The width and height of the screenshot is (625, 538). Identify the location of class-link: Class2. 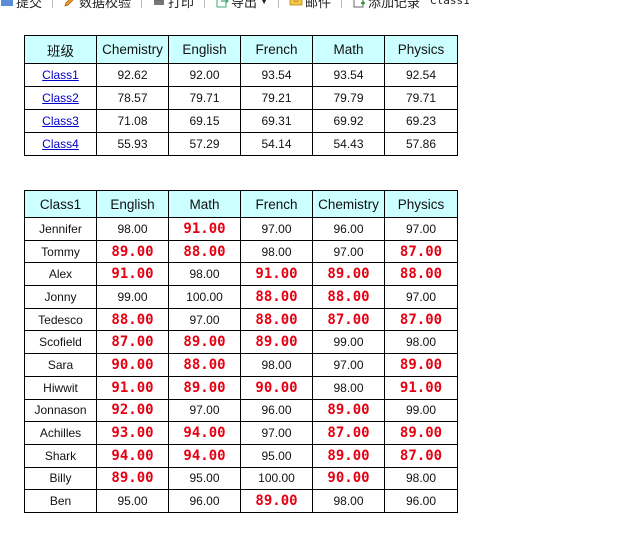
(60, 98).